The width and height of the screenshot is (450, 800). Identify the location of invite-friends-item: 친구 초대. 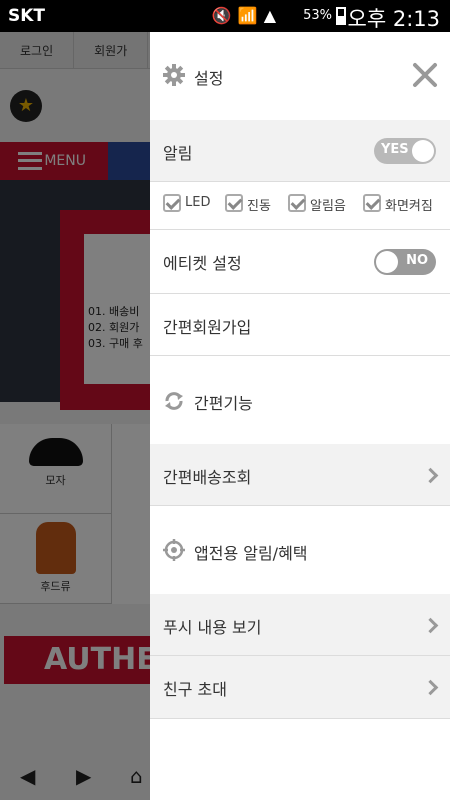
(300, 687).